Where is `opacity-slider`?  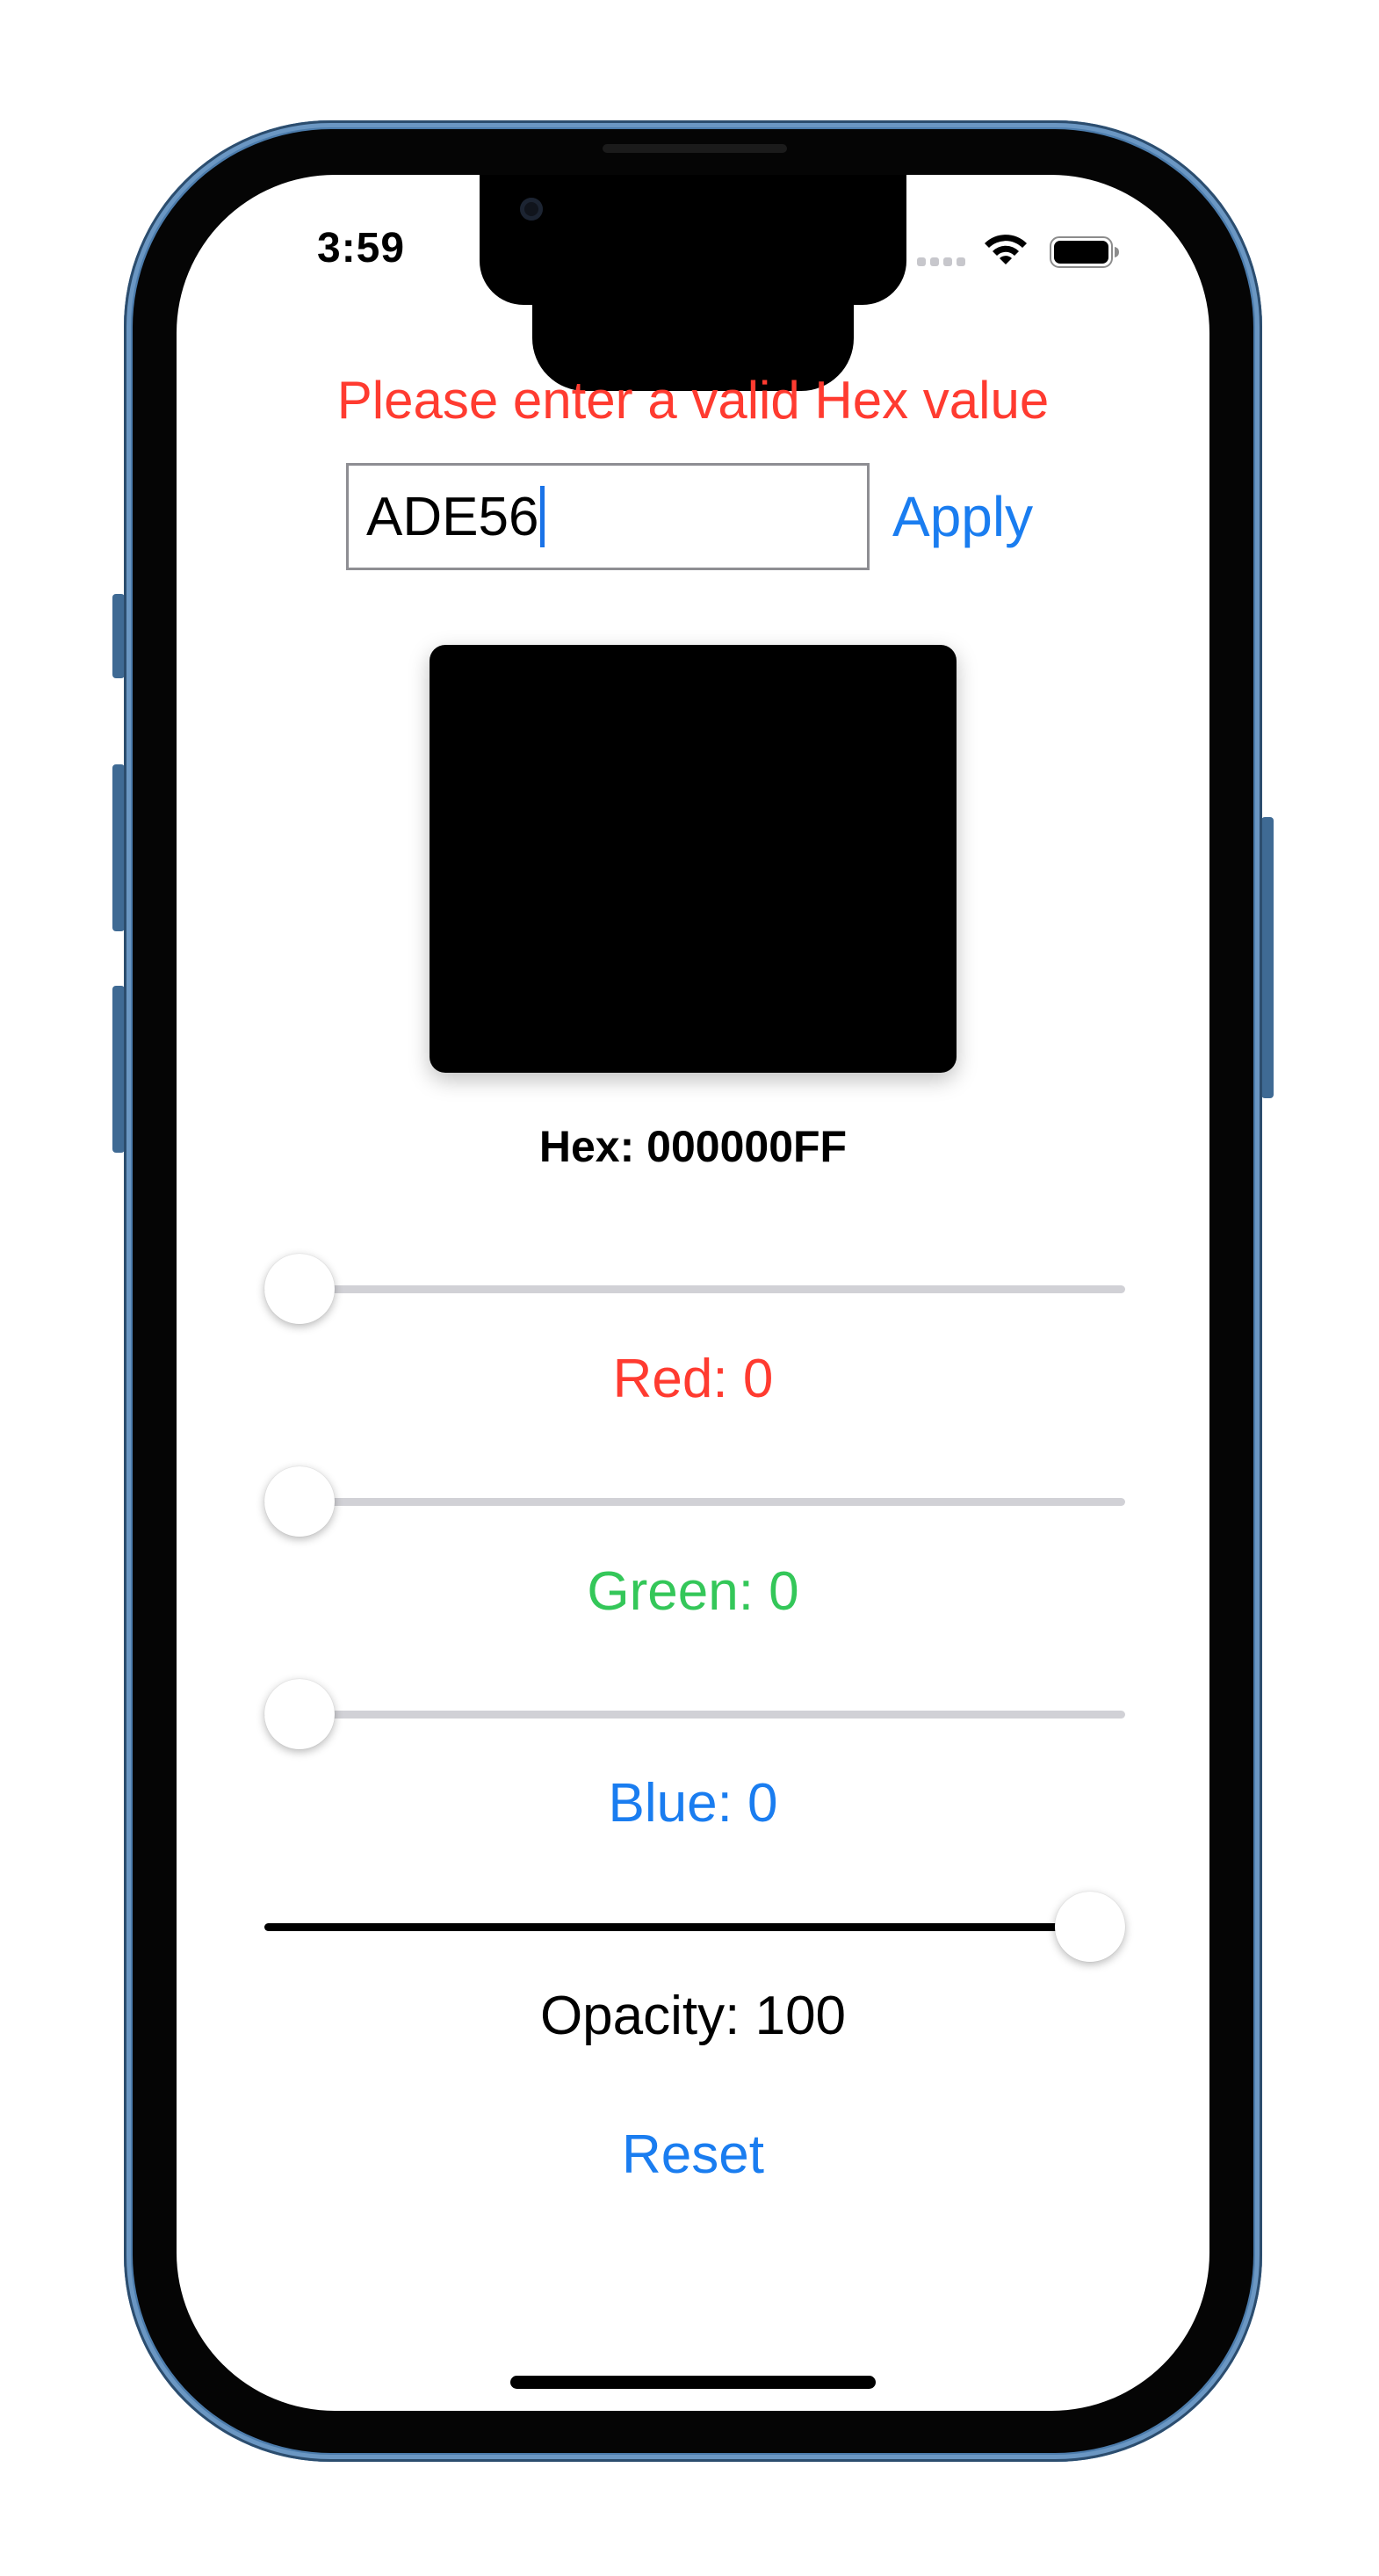 opacity-slider is located at coordinates (694, 1927).